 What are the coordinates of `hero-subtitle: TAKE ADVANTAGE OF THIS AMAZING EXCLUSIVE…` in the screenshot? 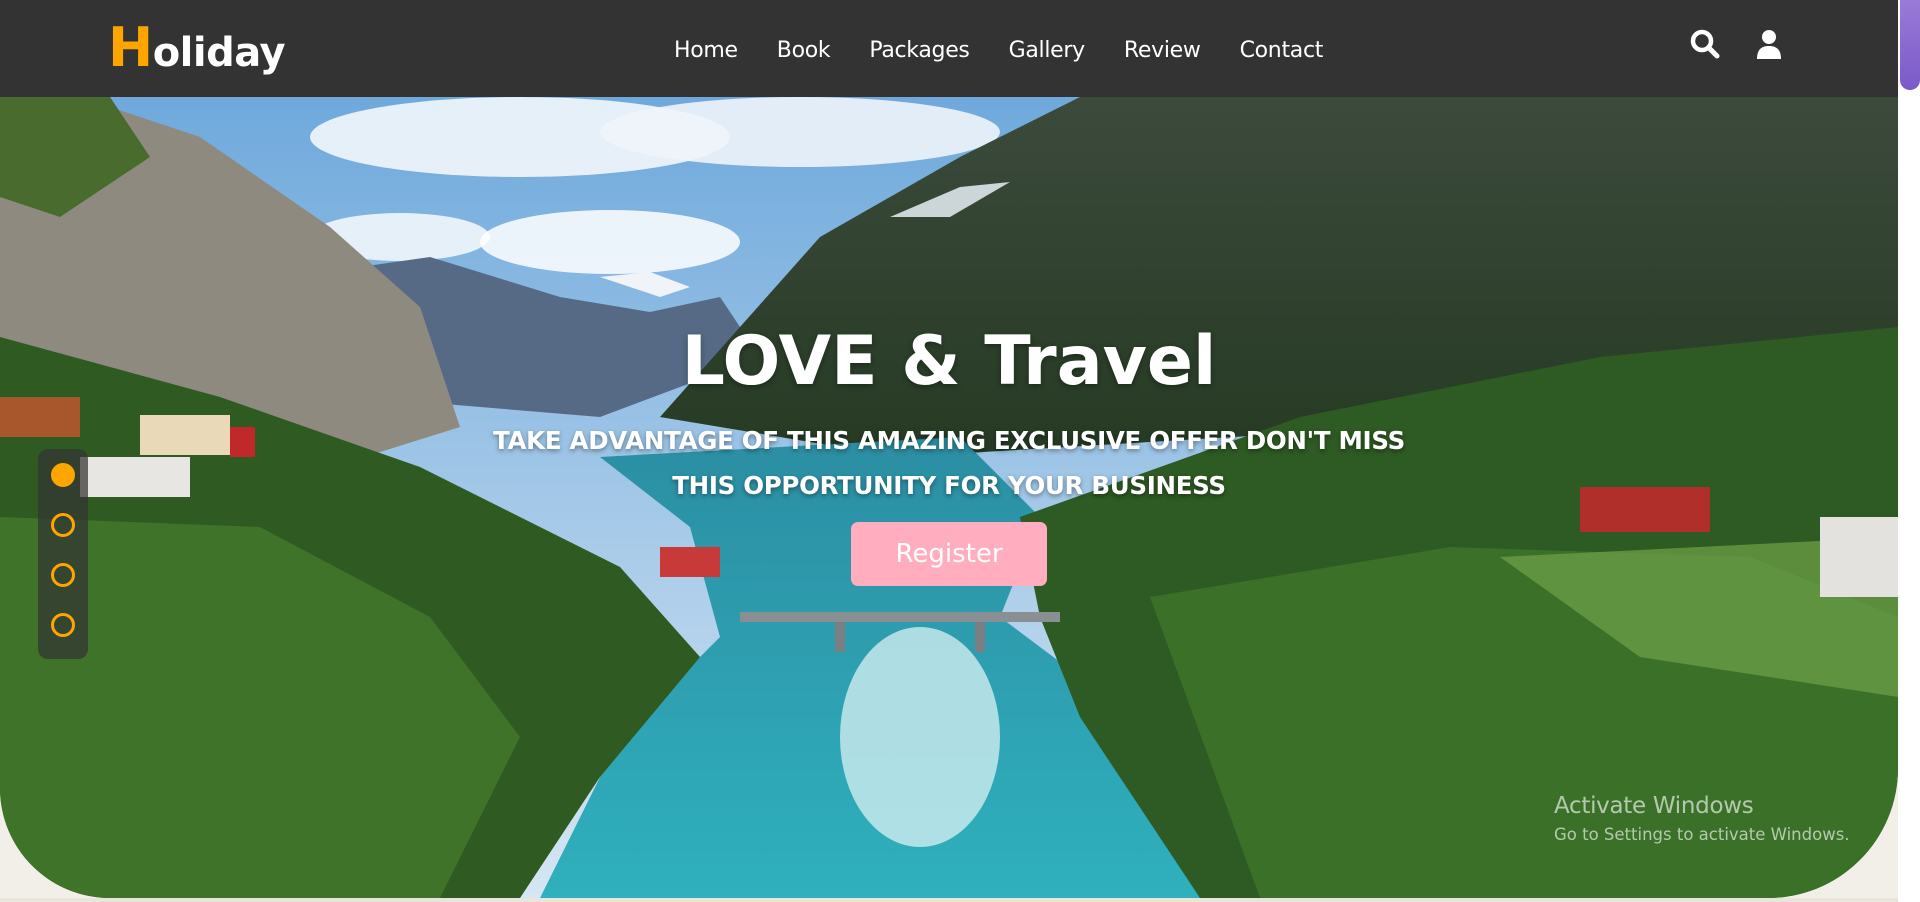 It's located at (949, 463).